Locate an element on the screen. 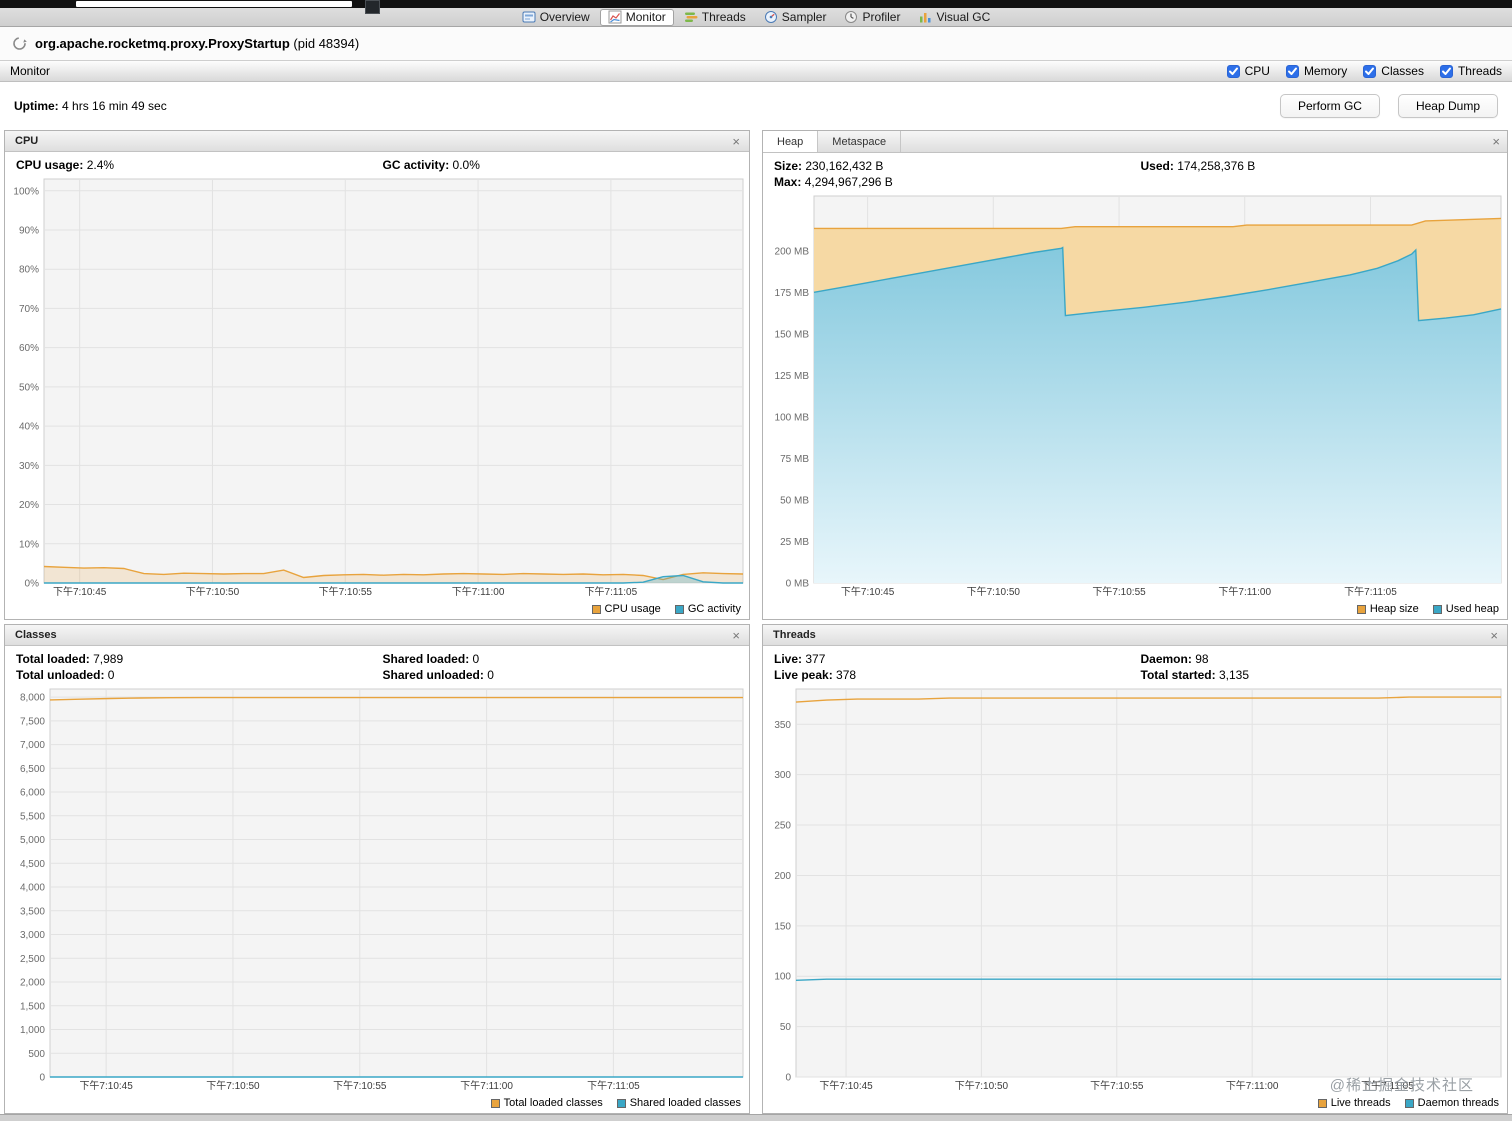 This screenshot has height=1121, width=1512. refresh-spinner-icon is located at coordinates (19, 43).